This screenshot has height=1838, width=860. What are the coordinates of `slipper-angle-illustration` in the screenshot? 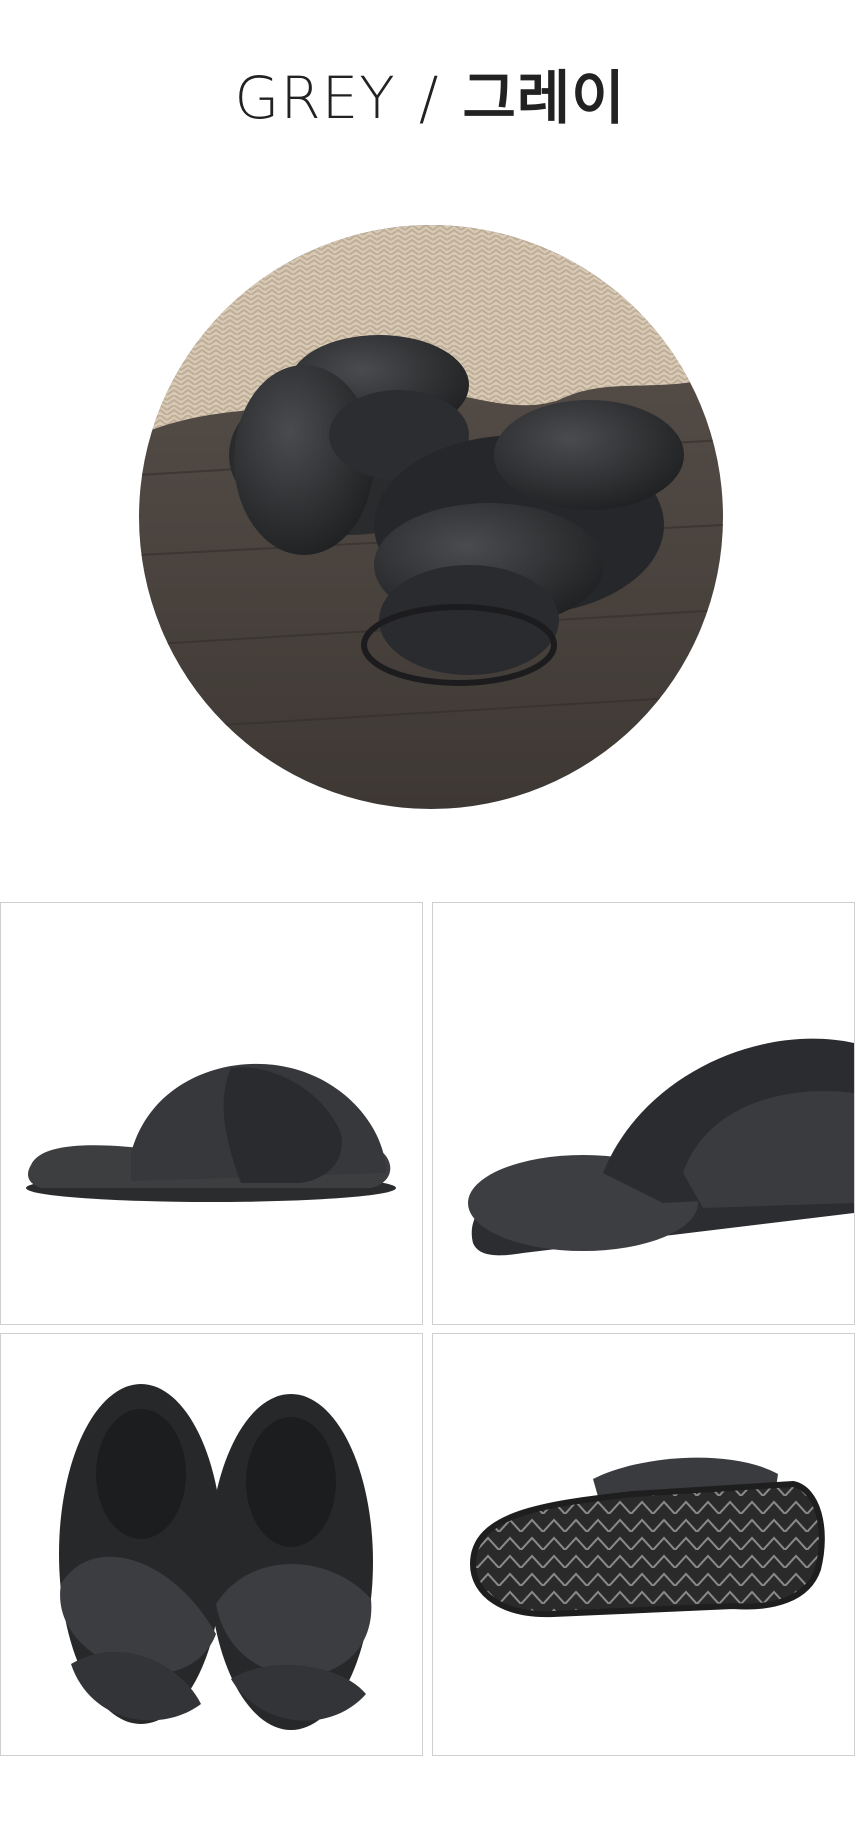 It's located at (661, 1147).